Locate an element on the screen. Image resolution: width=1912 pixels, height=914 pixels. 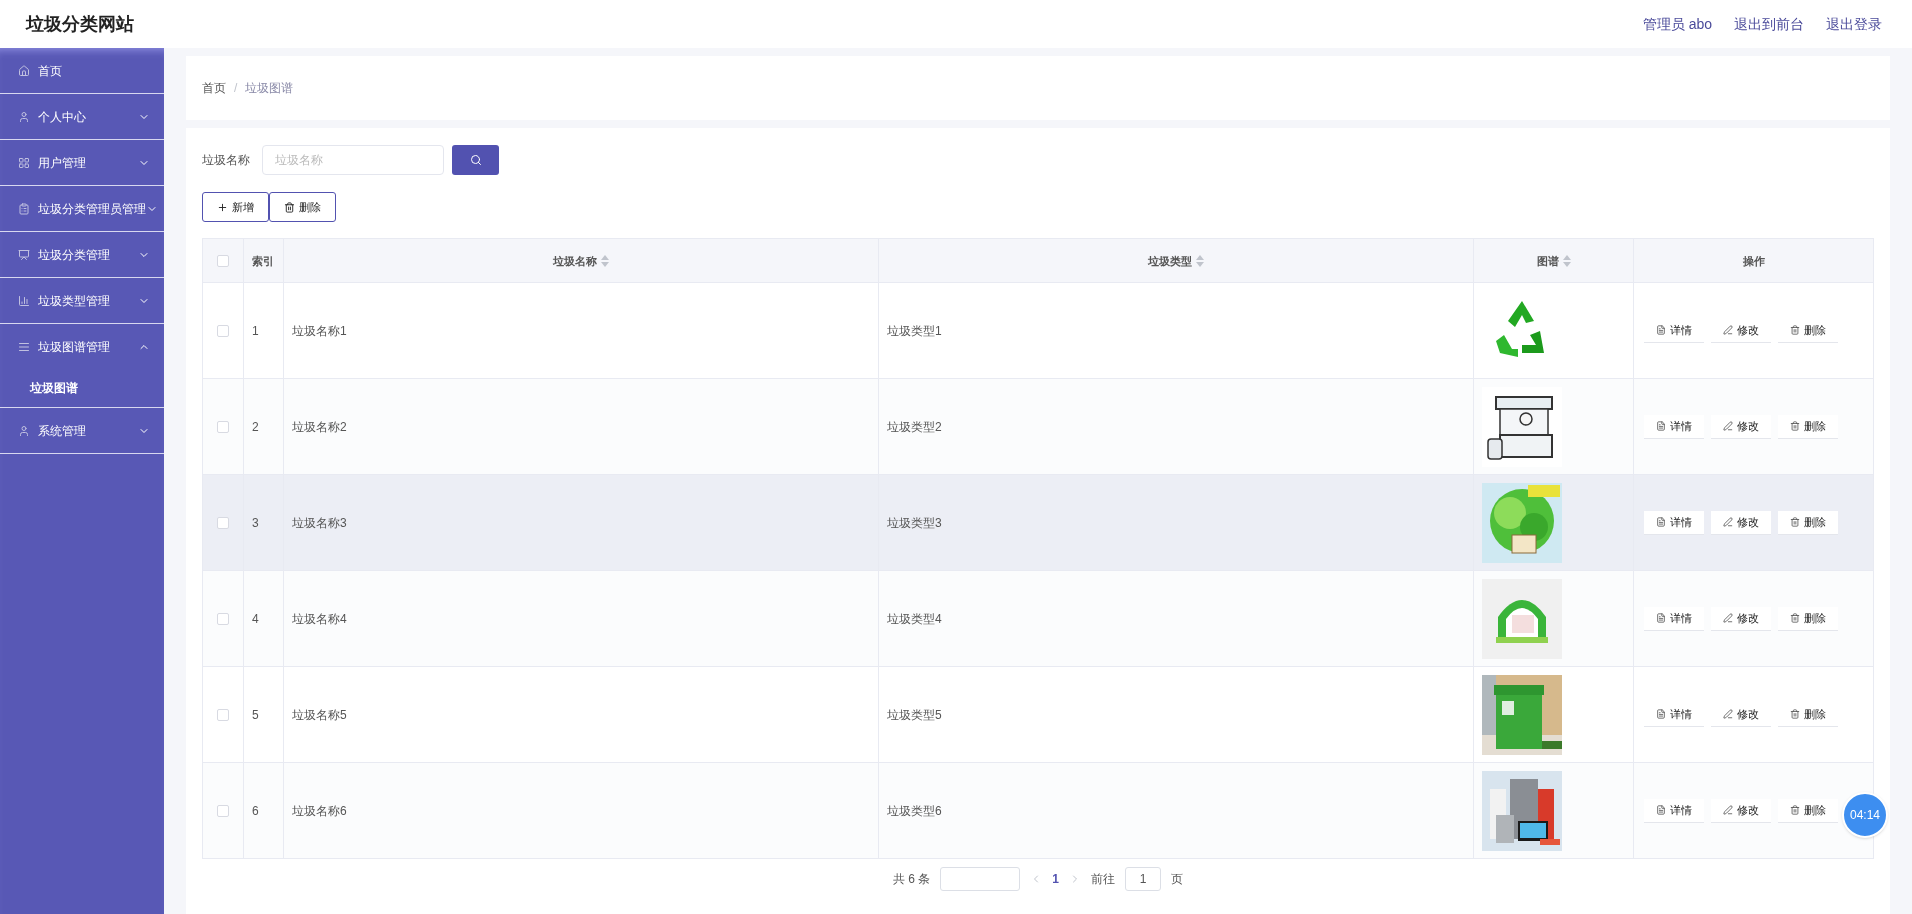
header-link: 管理员 abo is located at coordinates (1677, 24).